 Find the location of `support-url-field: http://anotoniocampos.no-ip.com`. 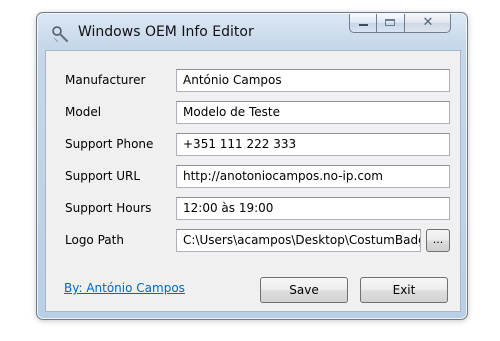

support-url-field: http://anotoniocampos.no-ip.com is located at coordinates (313, 176).